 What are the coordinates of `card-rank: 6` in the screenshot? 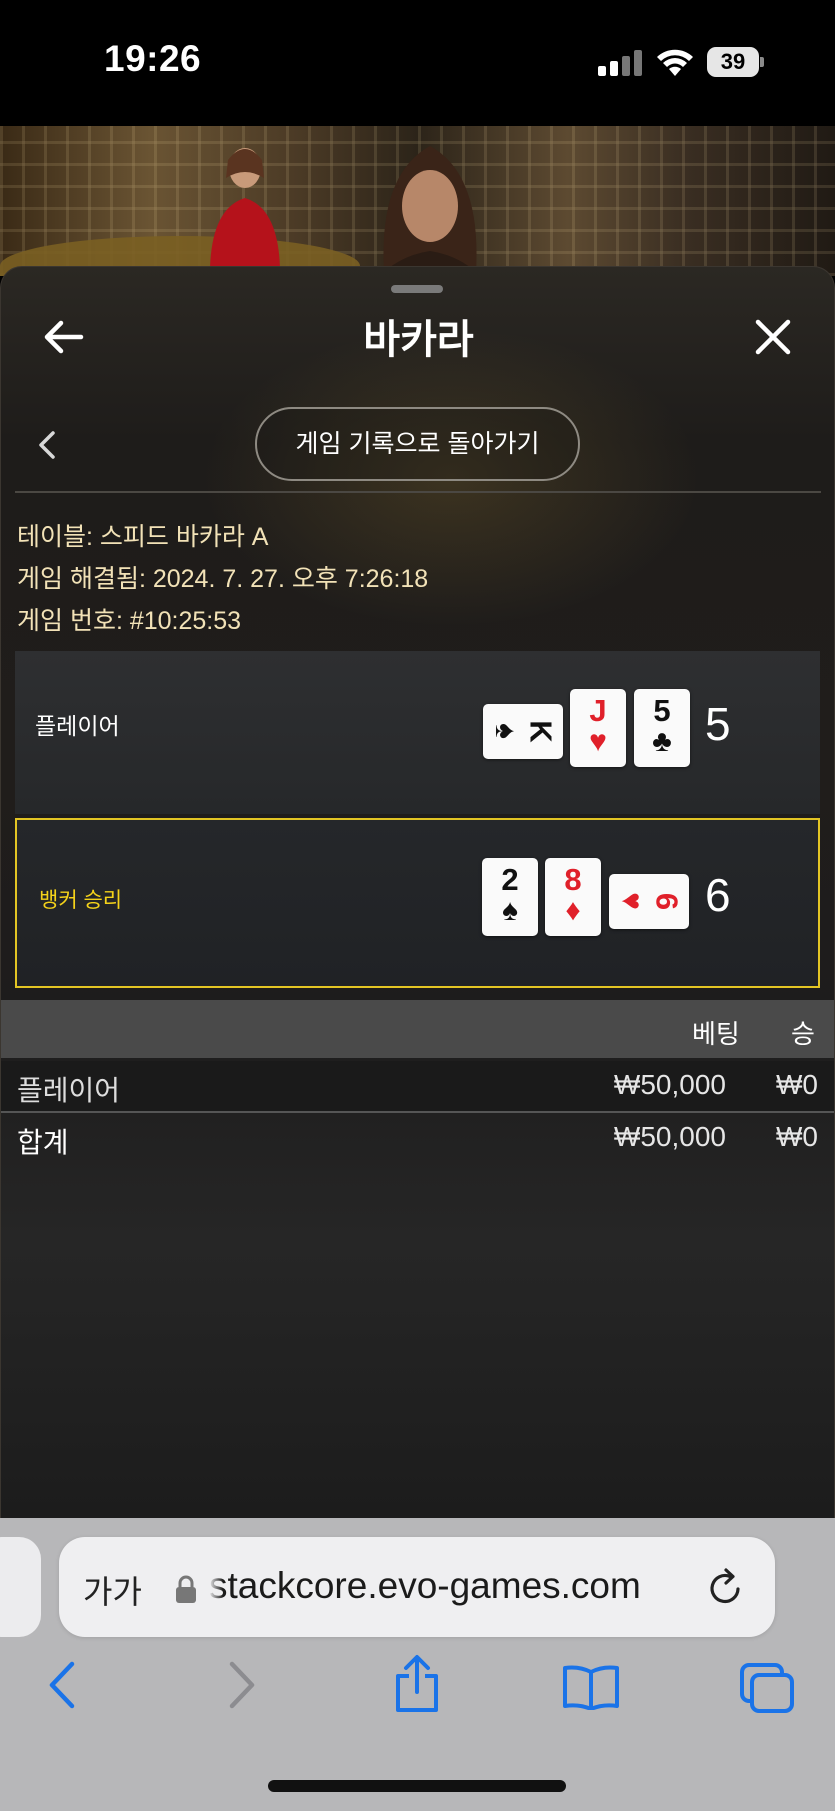 It's located at (667, 901).